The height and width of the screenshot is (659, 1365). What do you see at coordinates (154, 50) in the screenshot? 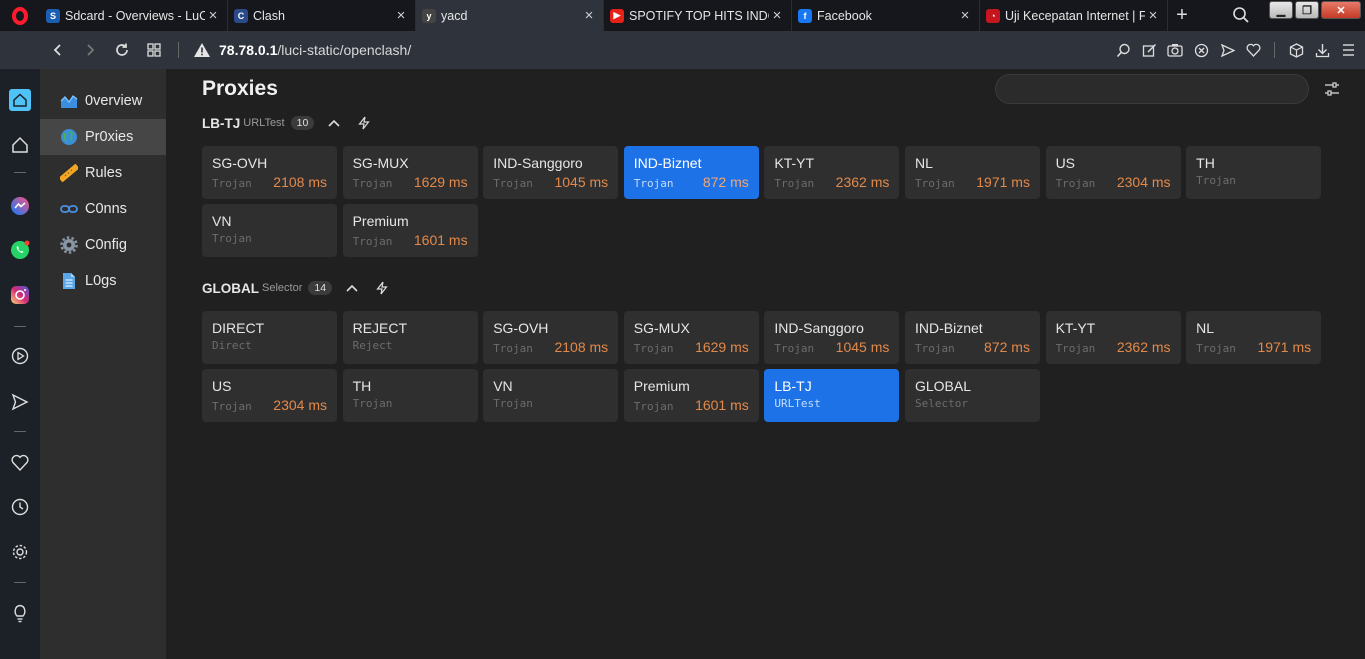
I see `tabs-overview-button` at bounding box center [154, 50].